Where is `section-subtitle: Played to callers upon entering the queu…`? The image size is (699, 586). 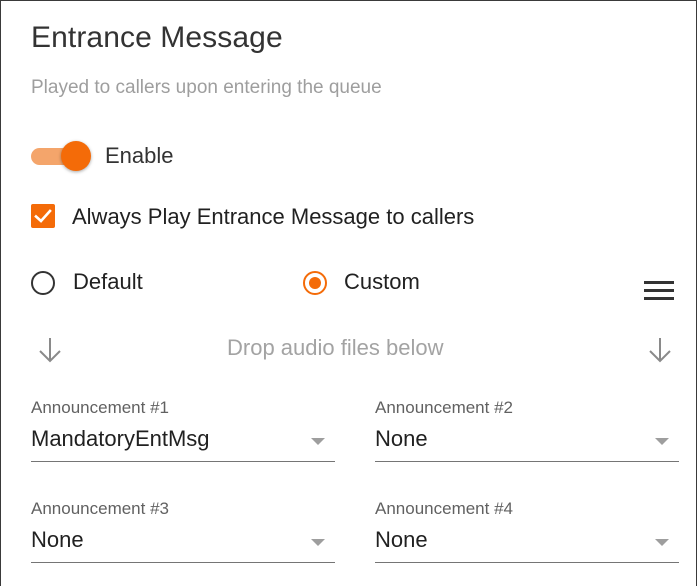
section-subtitle: Played to callers upon entering the queu… is located at coordinates (206, 87).